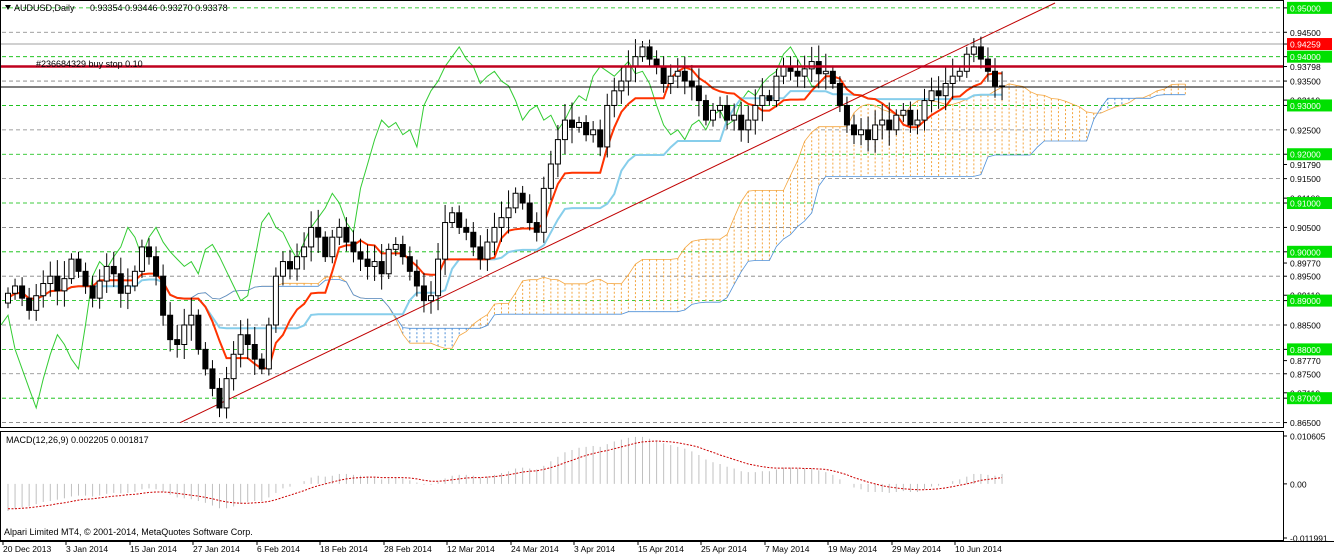 The height and width of the screenshot is (557, 1334). I want to click on price-label: 0.95000, so click(1305, 8).